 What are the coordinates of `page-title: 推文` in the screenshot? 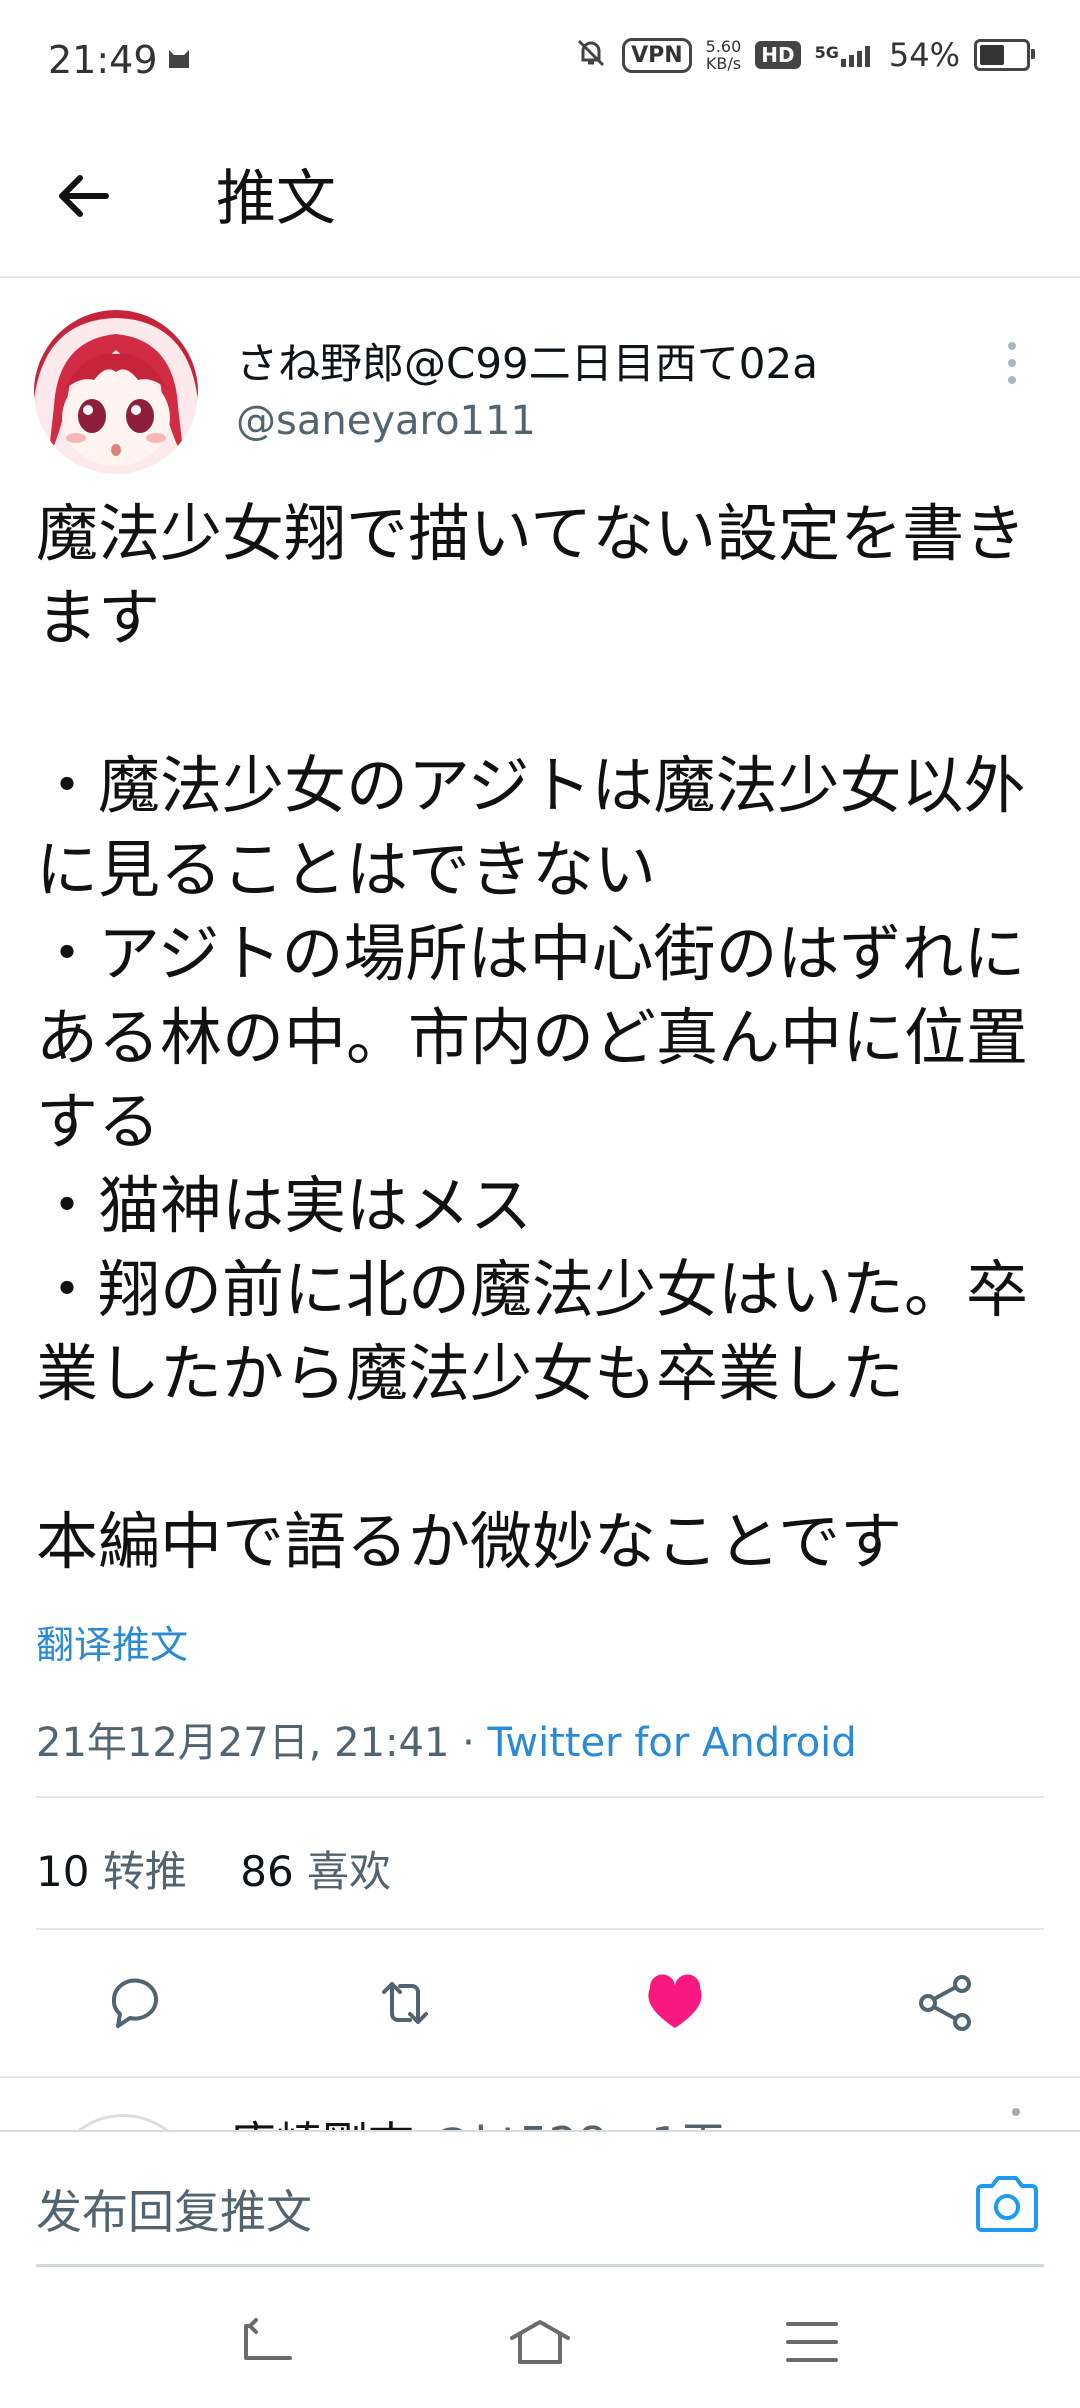 It's located at (276, 199).